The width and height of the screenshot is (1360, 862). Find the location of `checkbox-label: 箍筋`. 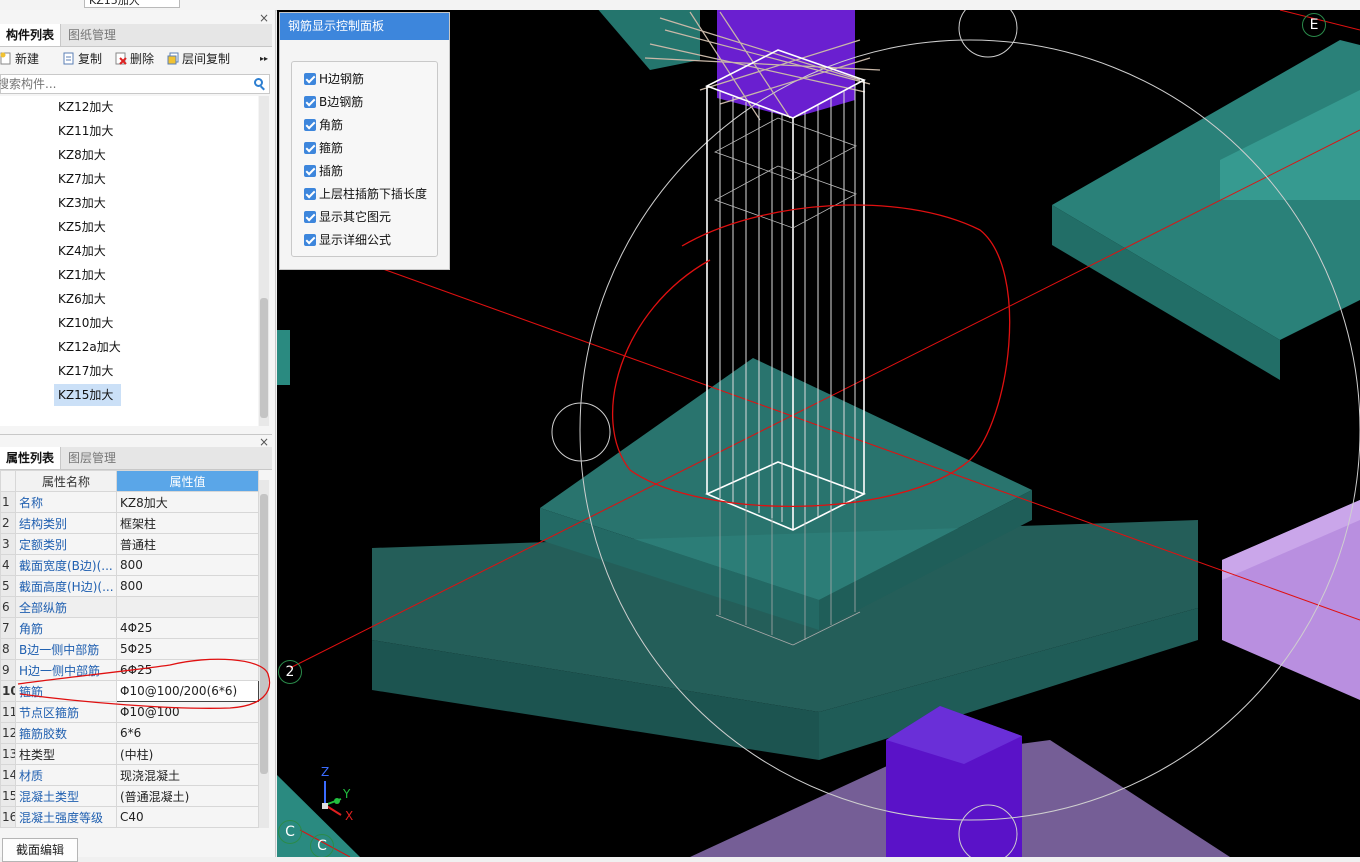

checkbox-label: 箍筋 is located at coordinates (331, 148).